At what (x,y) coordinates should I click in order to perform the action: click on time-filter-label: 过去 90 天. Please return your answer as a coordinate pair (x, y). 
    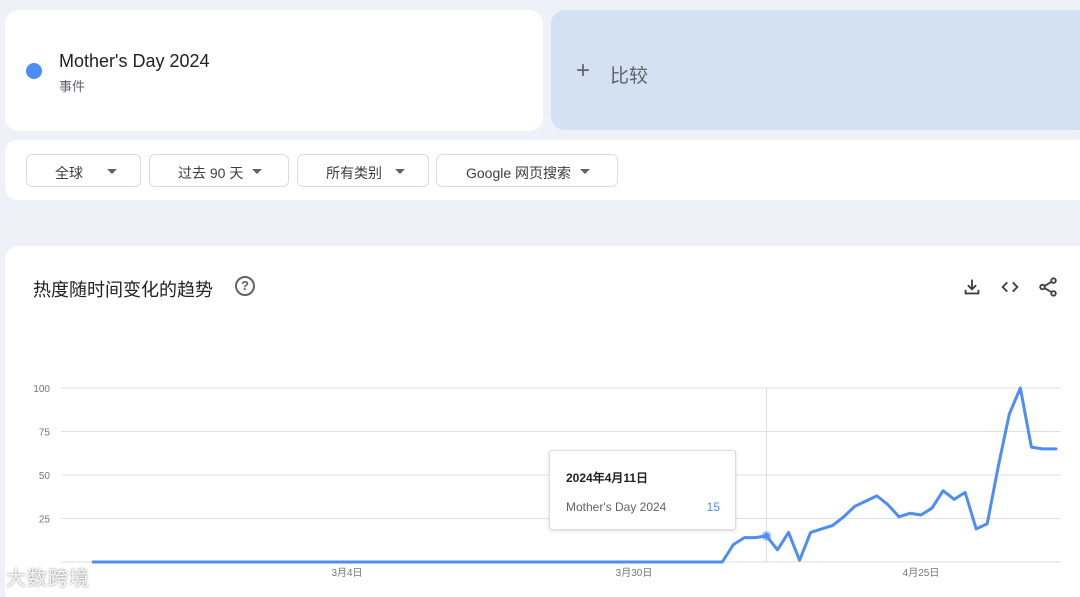
    Looking at the image, I should click on (211, 173).